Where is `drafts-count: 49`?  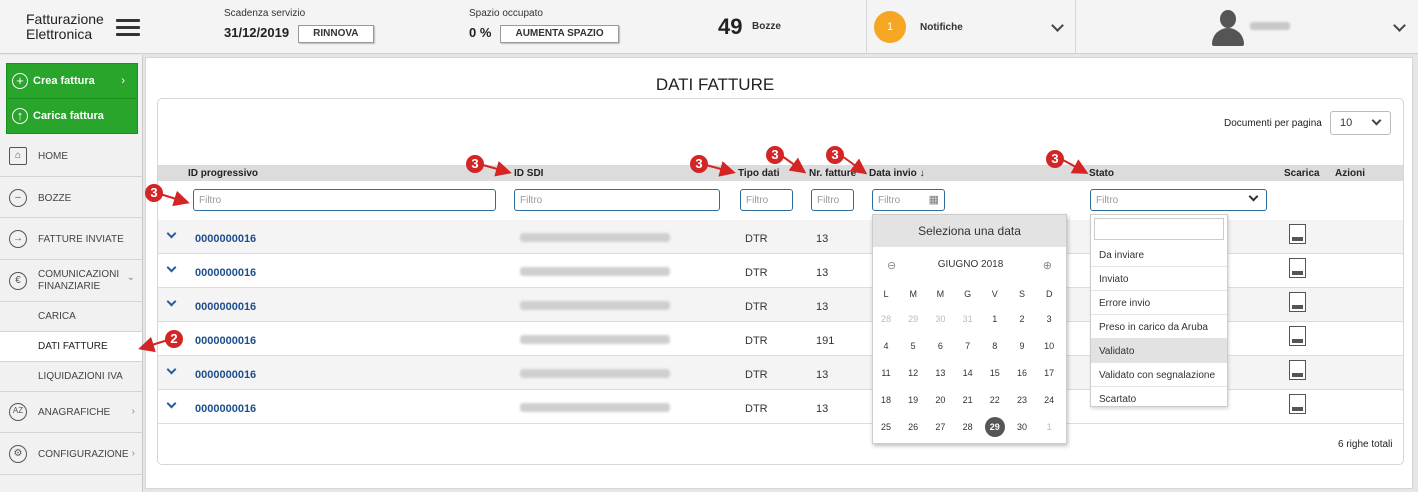
drafts-count: 49 is located at coordinates (730, 27).